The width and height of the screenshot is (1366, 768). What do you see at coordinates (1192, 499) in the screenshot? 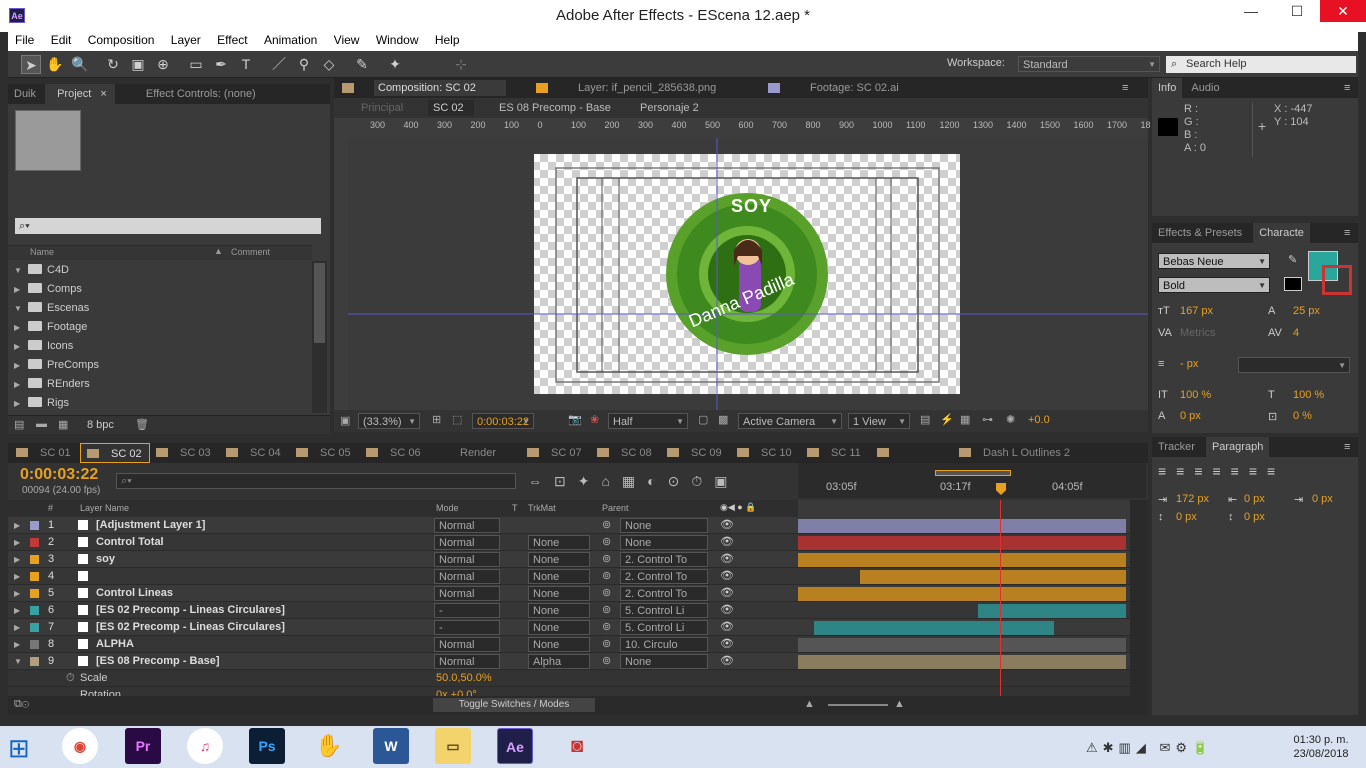
I see `indent-left-value: 172 px` at bounding box center [1192, 499].